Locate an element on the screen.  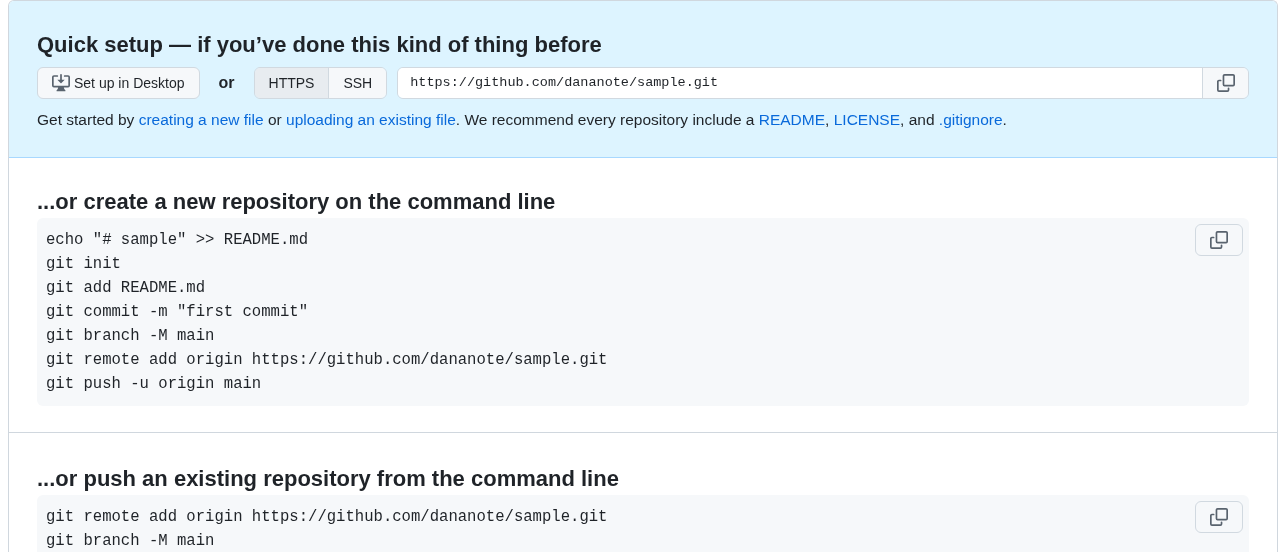
code-line: git commit -m "first commit" is located at coordinates (177, 312).